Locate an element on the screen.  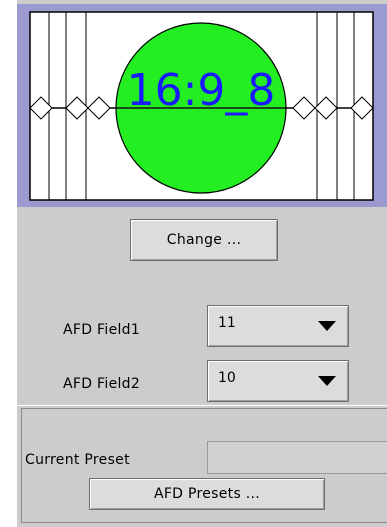
afd-field1-select: 11 is located at coordinates (278, 326).